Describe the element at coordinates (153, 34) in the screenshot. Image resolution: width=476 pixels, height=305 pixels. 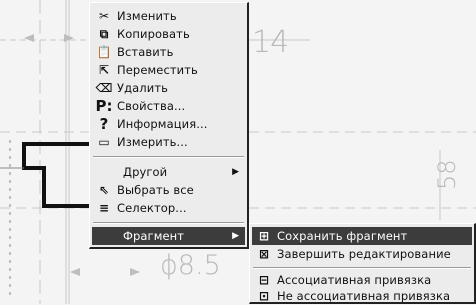
I see `menu-item-label: Копировать` at that location.